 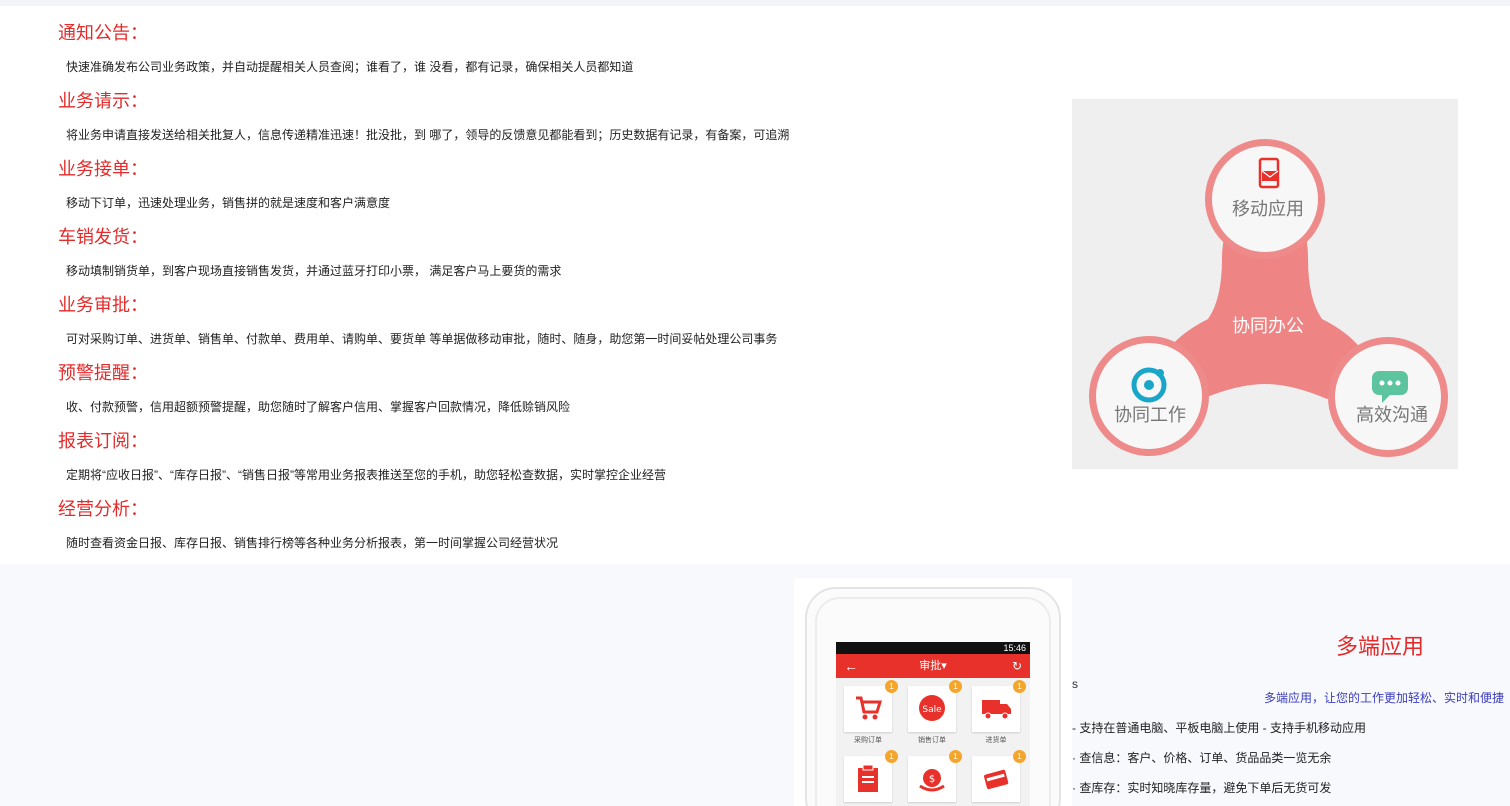 What do you see at coordinates (1202, 758) in the screenshot?
I see `multi-line-info: · 查信息：客户、价格、订单、货品品类一览无余` at bounding box center [1202, 758].